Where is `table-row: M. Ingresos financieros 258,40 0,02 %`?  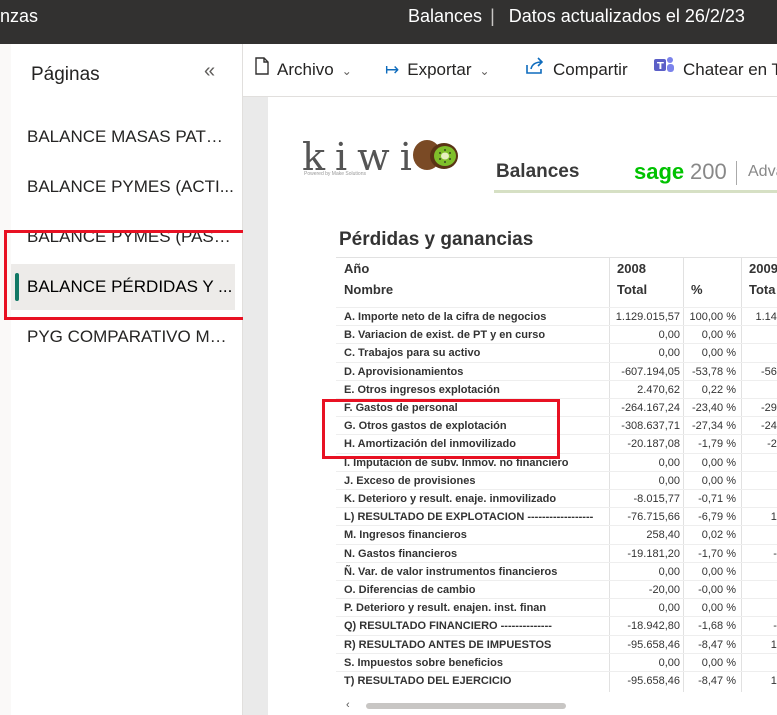
table-row: M. Ingresos financieros 258,40 0,02 % is located at coordinates (556, 534).